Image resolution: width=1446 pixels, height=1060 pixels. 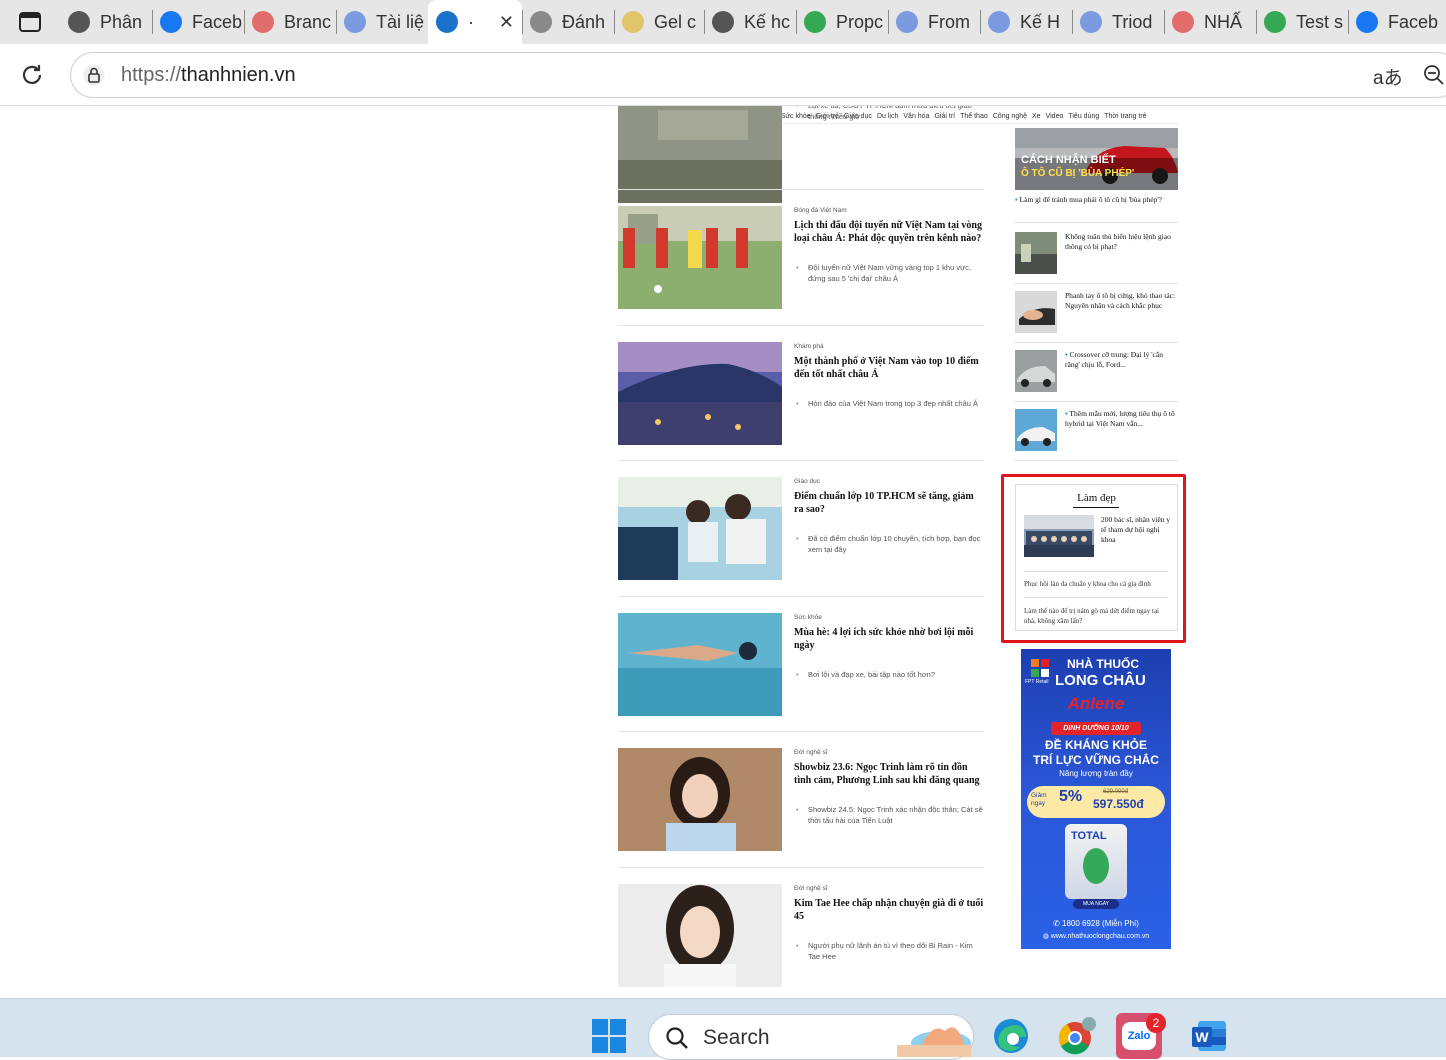 What do you see at coordinates (94, 77) in the screenshot?
I see `site-info-button` at bounding box center [94, 77].